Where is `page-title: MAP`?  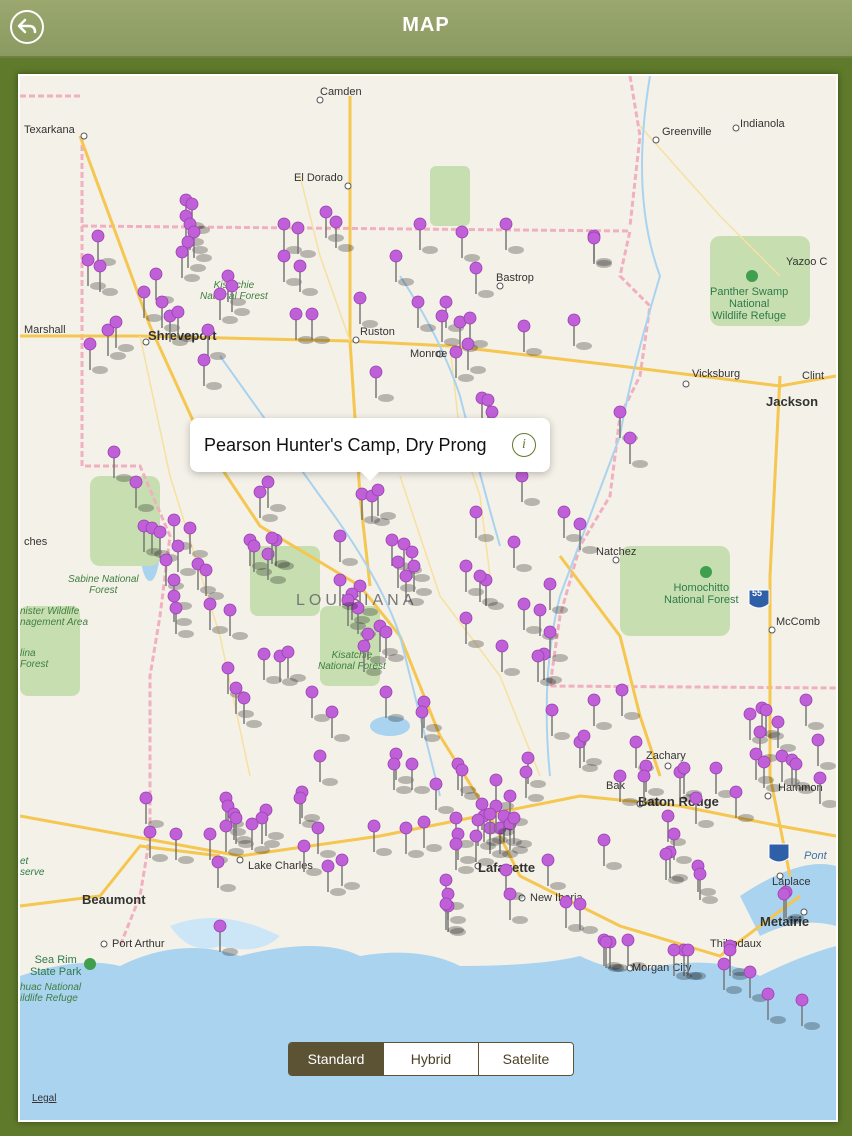
page-title: MAP is located at coordinates (426, 25).